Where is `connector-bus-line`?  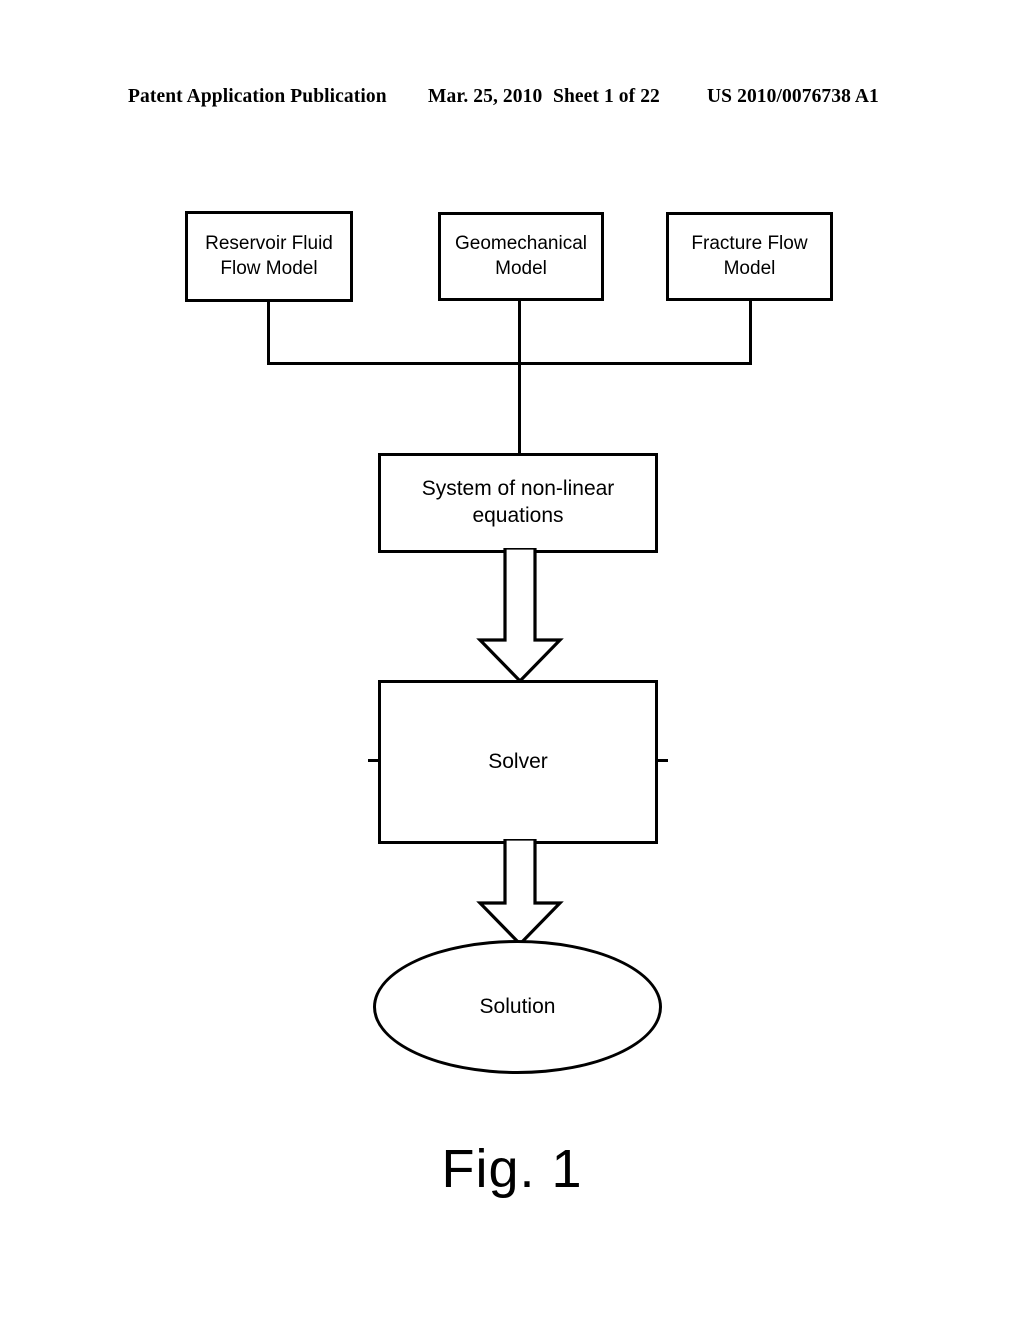
connector-bus-line is located at coordinates (509, 363).